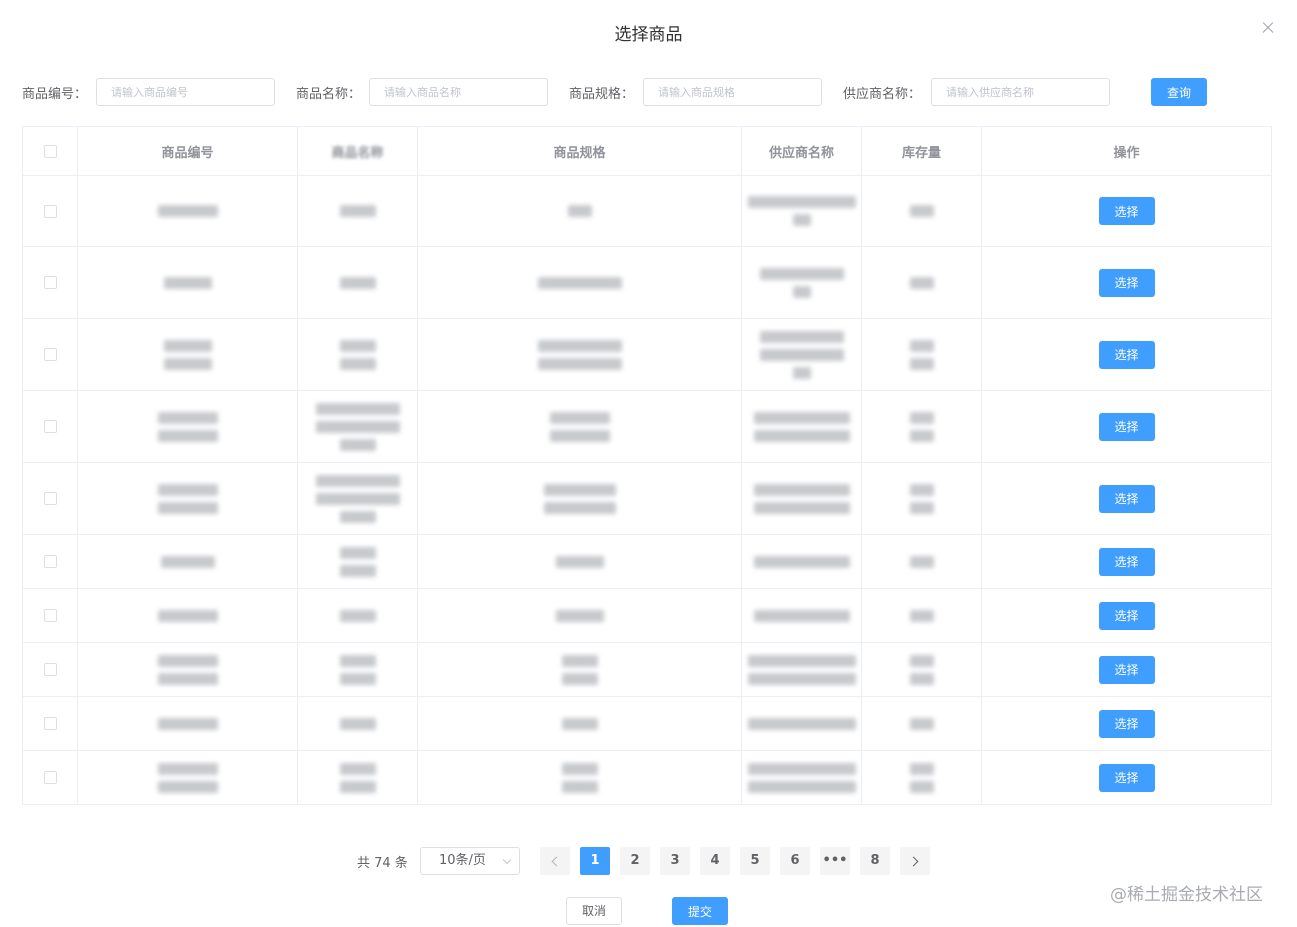 Image resolution: width=1297 pixels, height=927 pixels. What do you see at coordinates (835, 861) in the screenshot?
I see `more-pages-button: •••` at bounding box center [835, 861].